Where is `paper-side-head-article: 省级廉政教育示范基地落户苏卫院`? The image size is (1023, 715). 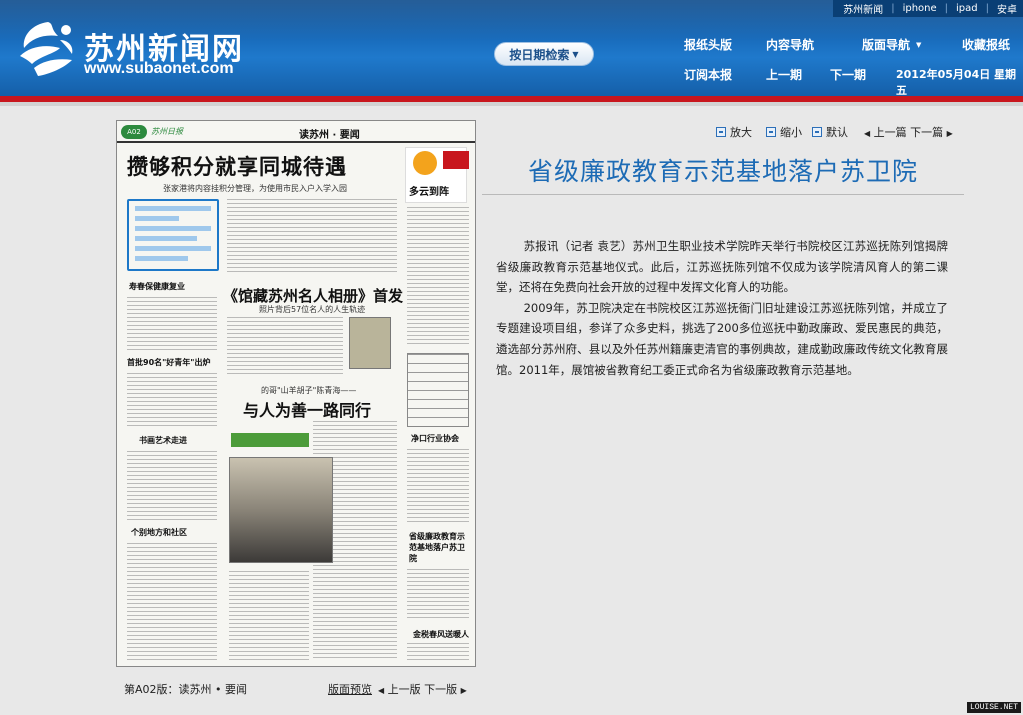
paper-side-head-article: 省级廉政教育示范基地落户苏卫院 is located at coordinates (440, 547).